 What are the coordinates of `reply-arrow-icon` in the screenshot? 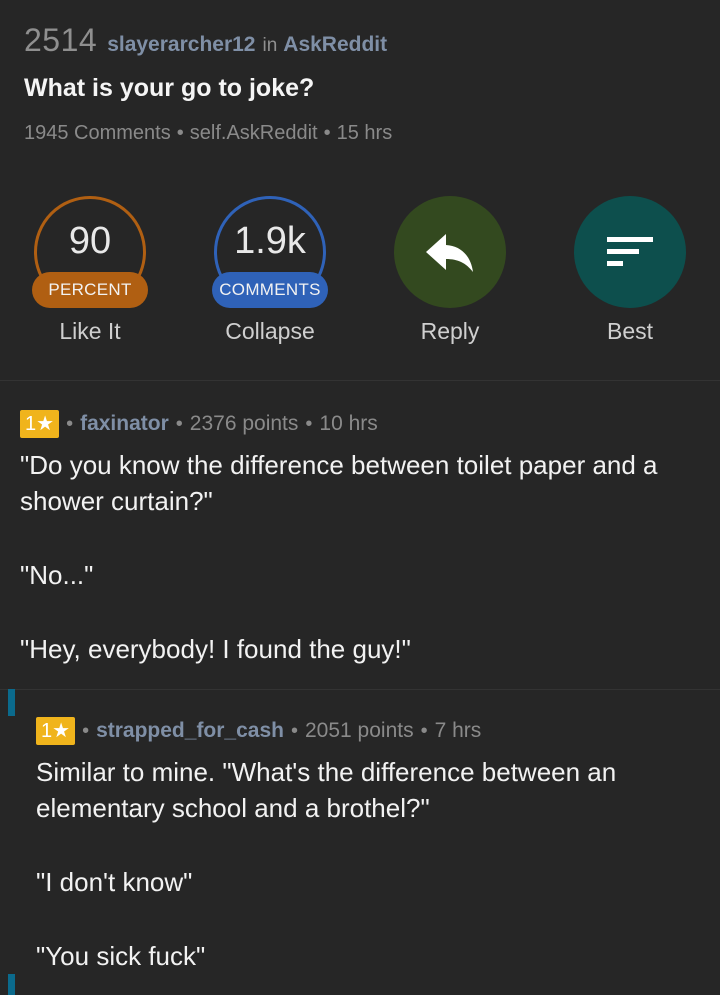 It's located at (449, 253).